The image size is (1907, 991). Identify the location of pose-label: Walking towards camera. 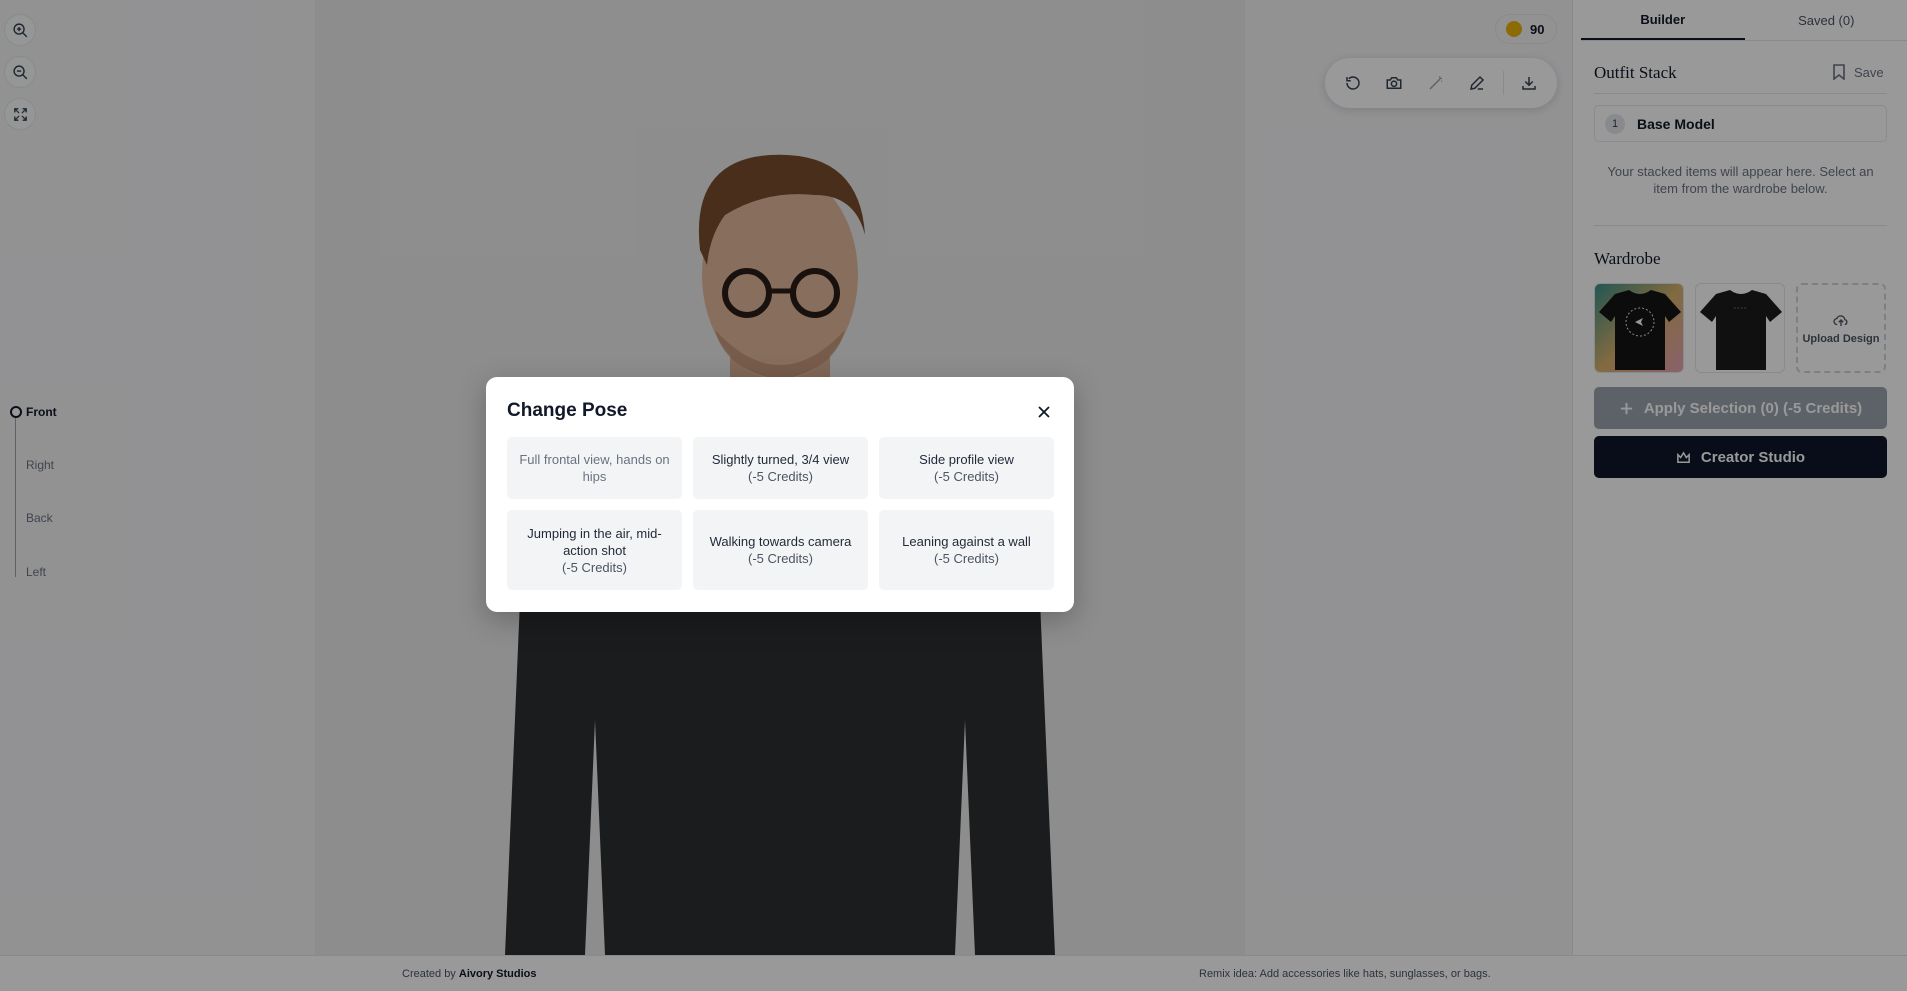
(780, 541).